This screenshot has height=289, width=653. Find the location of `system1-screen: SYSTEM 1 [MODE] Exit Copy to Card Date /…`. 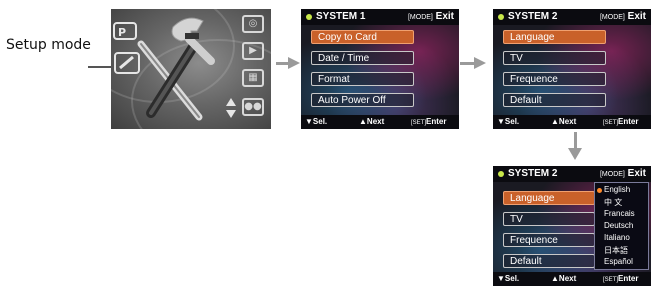

system1-screen: SYSTEM 1 [MODE] Exit Copy to Card Date /… is located at coordinates (380, 69).